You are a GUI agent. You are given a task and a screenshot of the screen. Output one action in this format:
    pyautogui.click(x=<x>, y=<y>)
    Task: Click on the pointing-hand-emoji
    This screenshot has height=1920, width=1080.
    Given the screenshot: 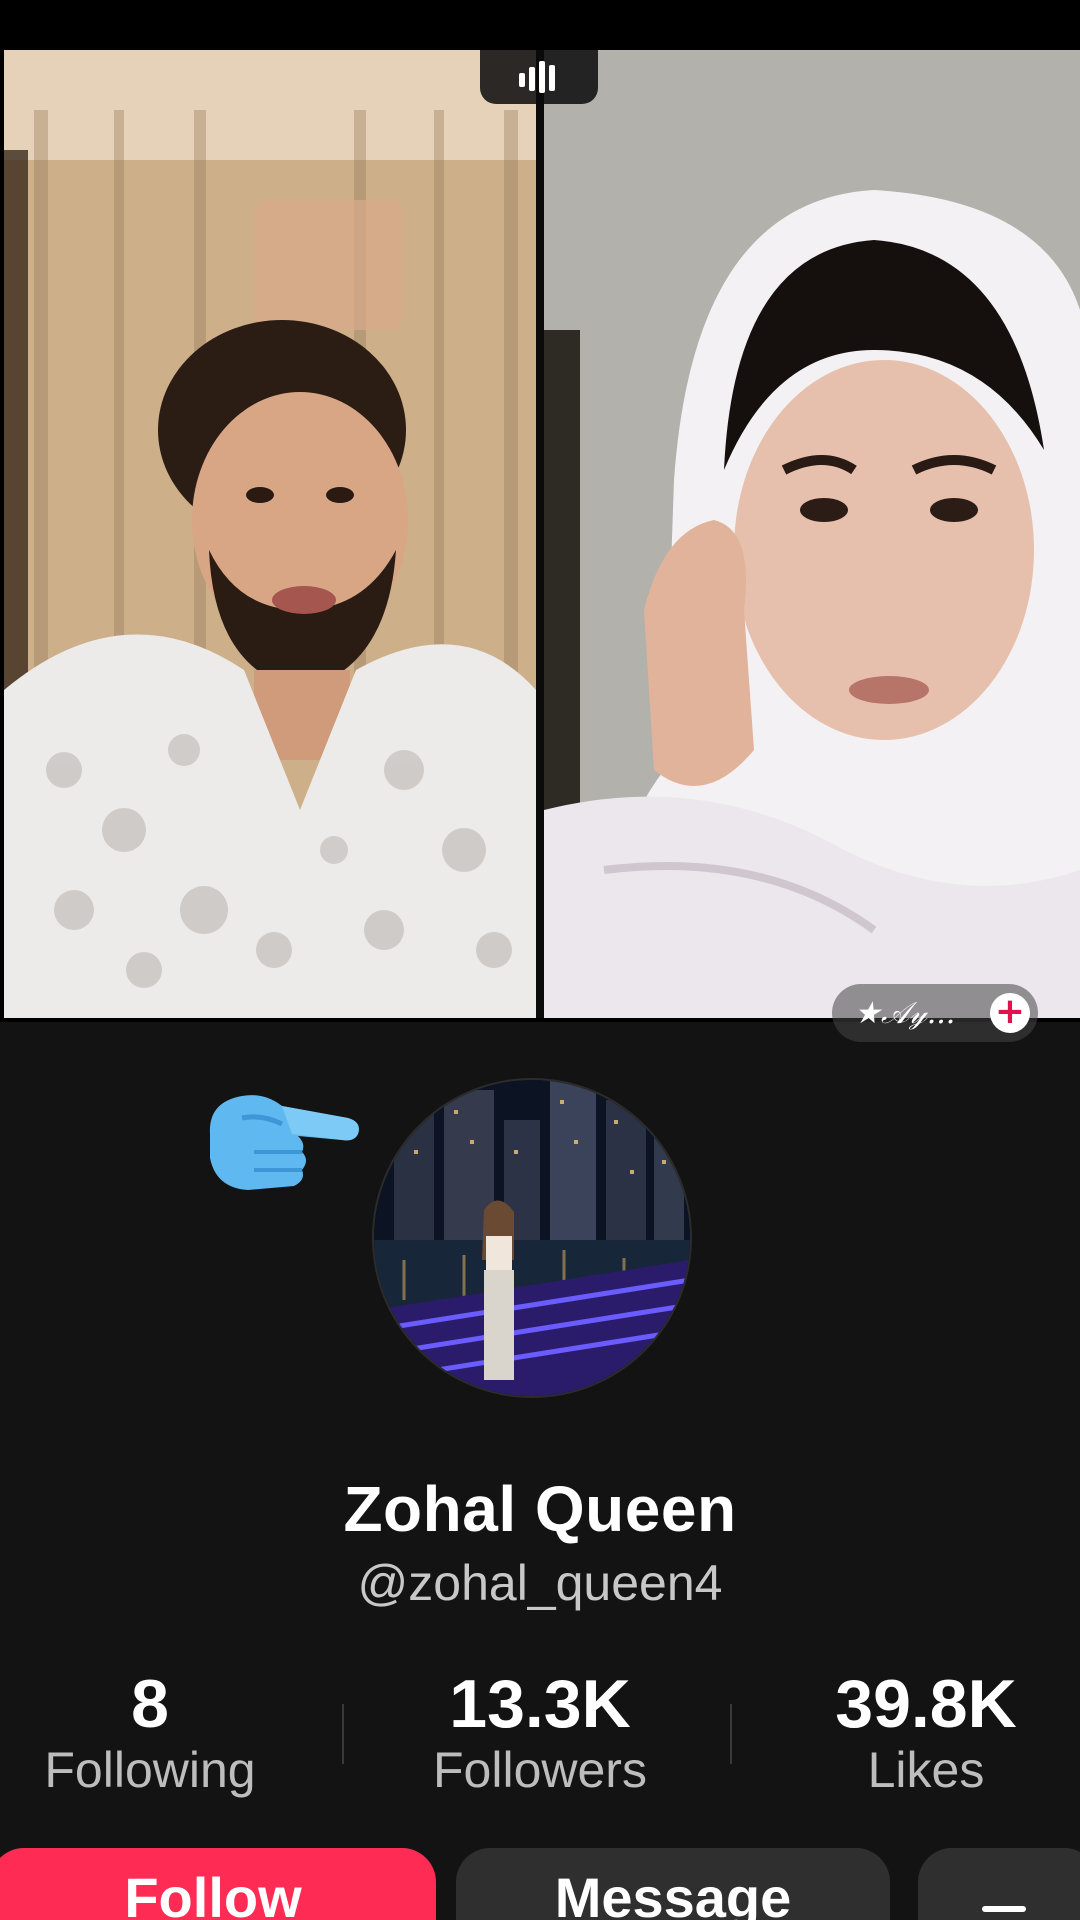 What is the action you would take?
    pyautogui.click(x=282, y=1138)
    